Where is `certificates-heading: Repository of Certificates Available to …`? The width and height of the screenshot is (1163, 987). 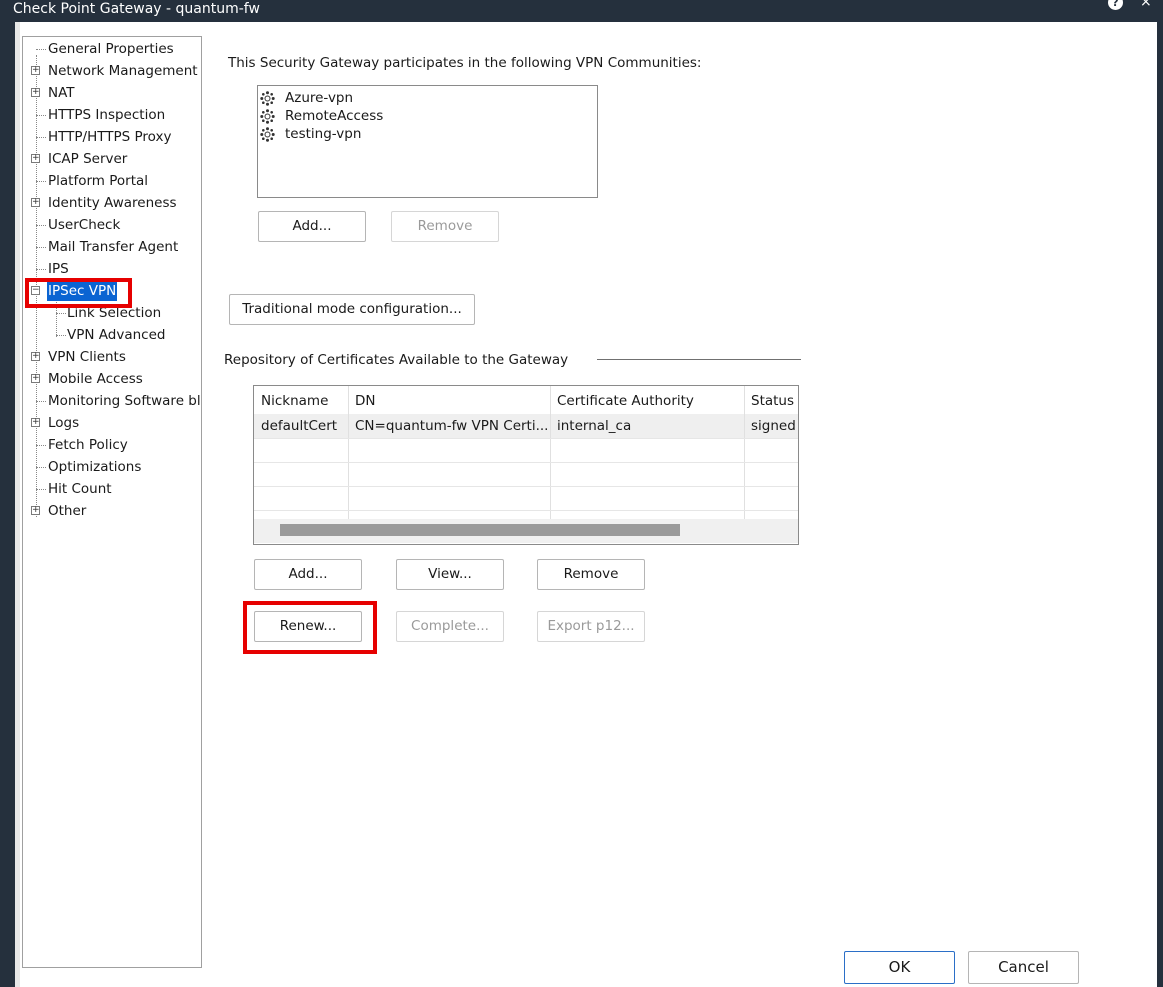
certificates-heading: Repository of Certificates Available to … is located at coordinates (396, 360).